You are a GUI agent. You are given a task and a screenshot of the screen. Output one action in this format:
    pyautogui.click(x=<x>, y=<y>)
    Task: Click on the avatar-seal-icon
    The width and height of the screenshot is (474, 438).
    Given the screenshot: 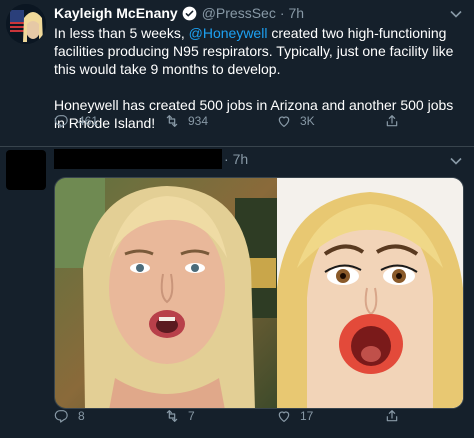 What is the action you would take?
    pyautogui.click(x=26, y=24)
    